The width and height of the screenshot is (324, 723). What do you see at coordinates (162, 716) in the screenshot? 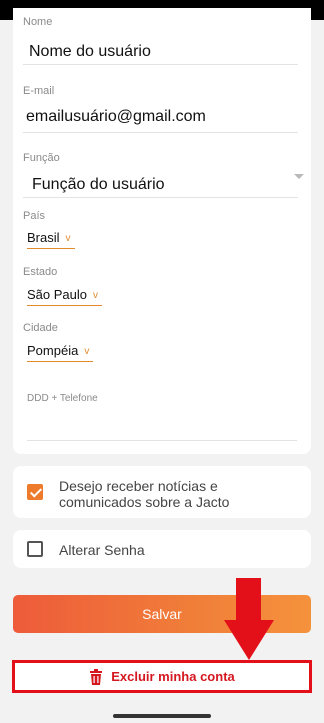
I see `home-gesture-handle` at bounding box center [162, 716].